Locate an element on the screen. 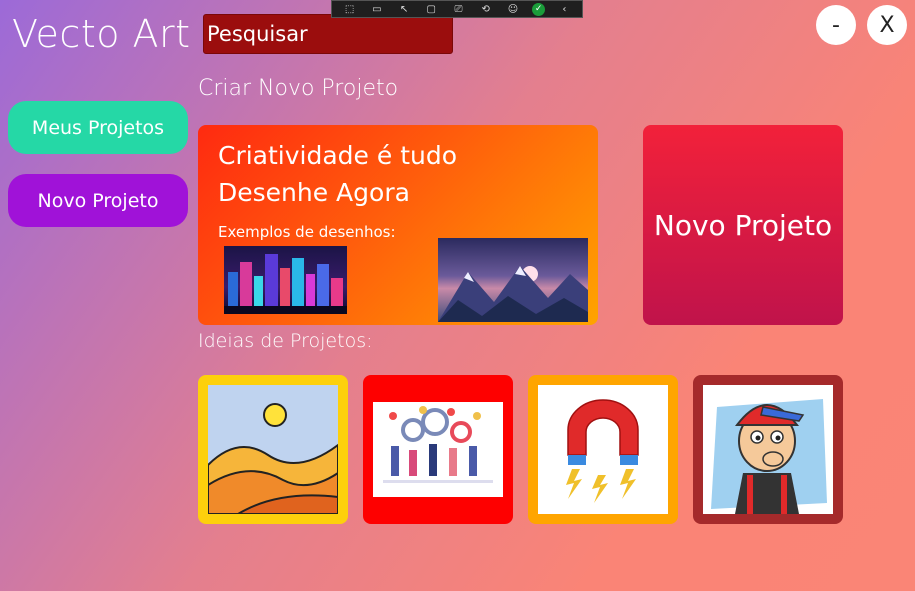 The image size is (915, 591). cartoon-character-image is located at coordinates (768, 449).